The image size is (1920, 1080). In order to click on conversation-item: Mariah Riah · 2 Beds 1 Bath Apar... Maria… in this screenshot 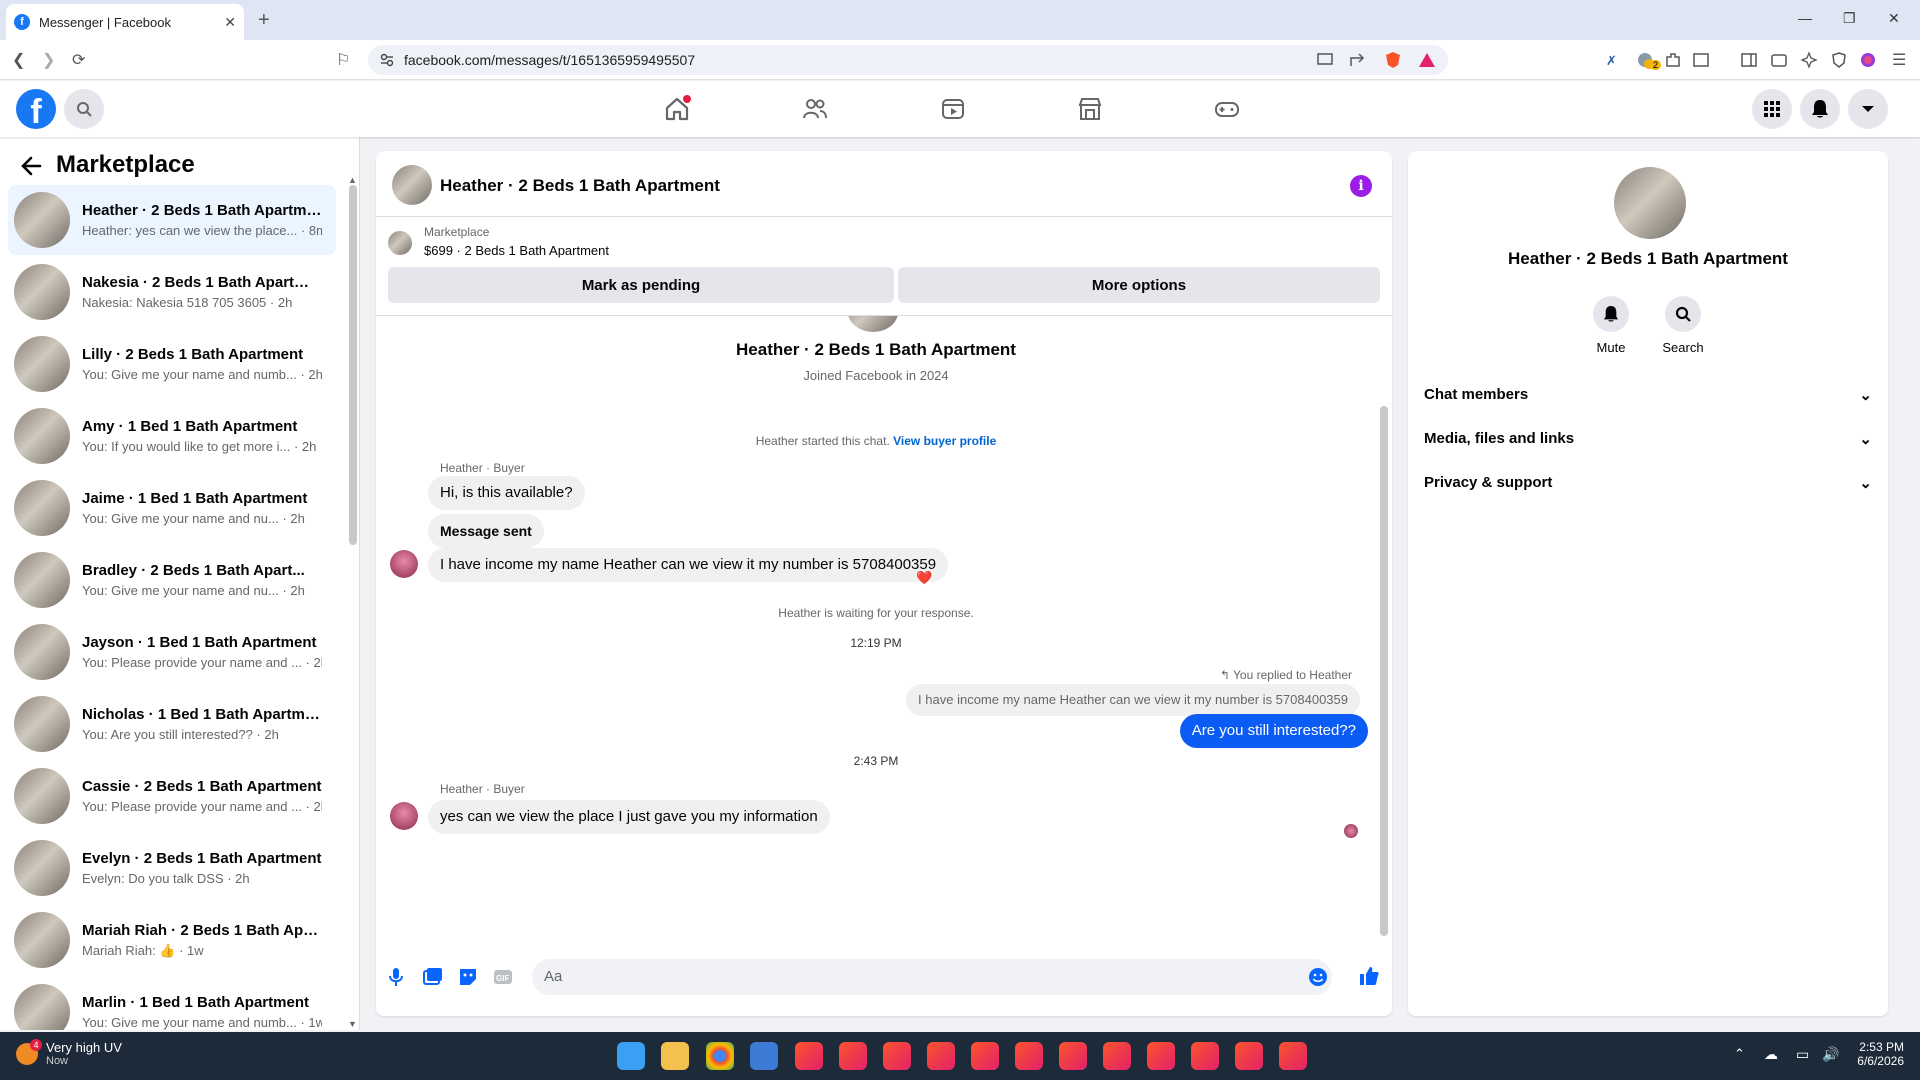, I will do `click(172, 940)`.